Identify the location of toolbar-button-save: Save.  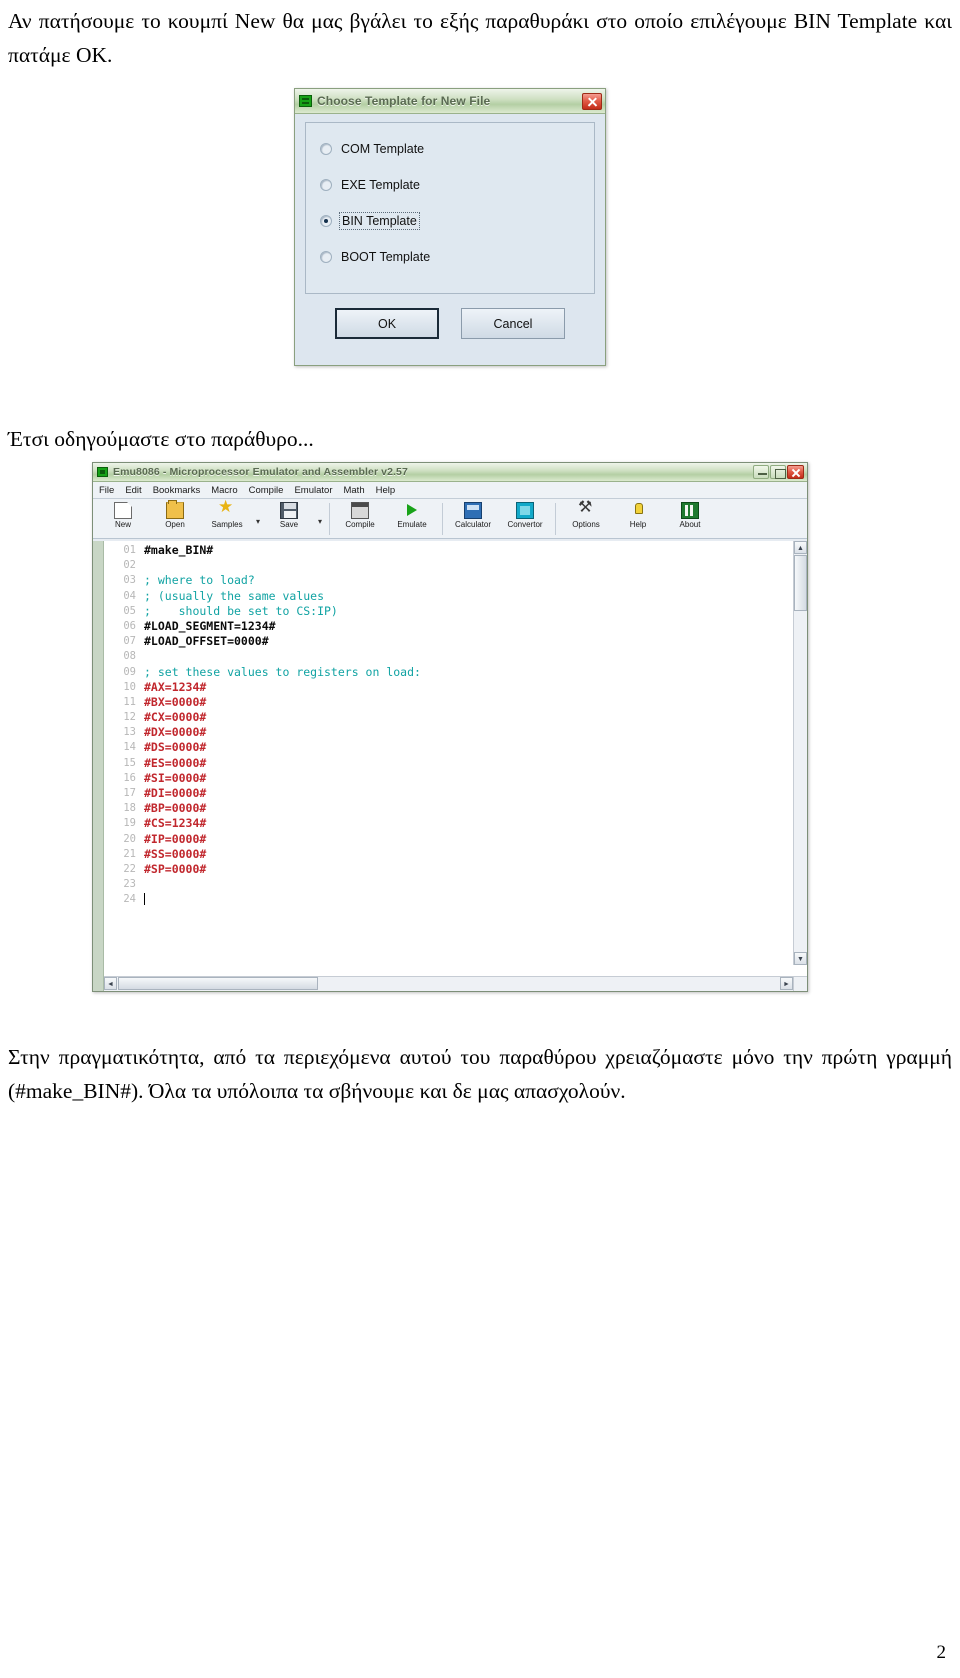
(289, 515).